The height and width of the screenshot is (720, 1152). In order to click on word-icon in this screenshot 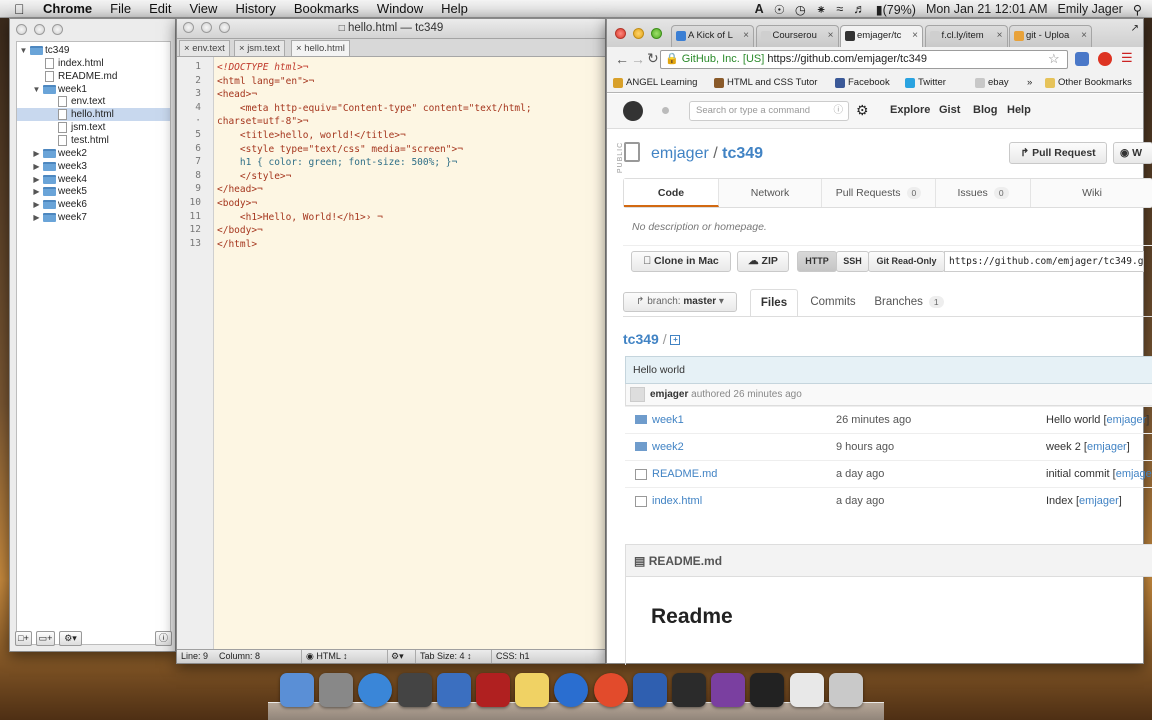, I will do `click(649, 690)`.